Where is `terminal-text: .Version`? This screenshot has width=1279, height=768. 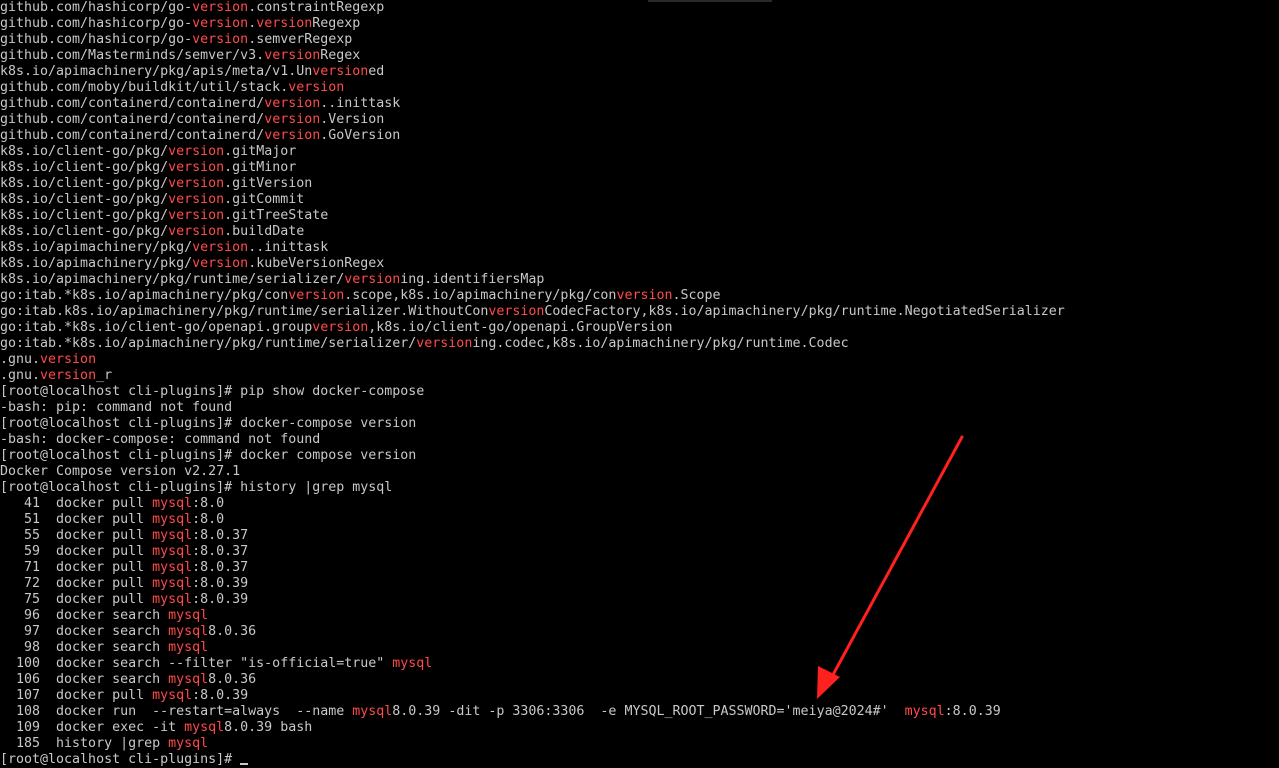
terminal-text: .Version is located at coordinates (352, 119).